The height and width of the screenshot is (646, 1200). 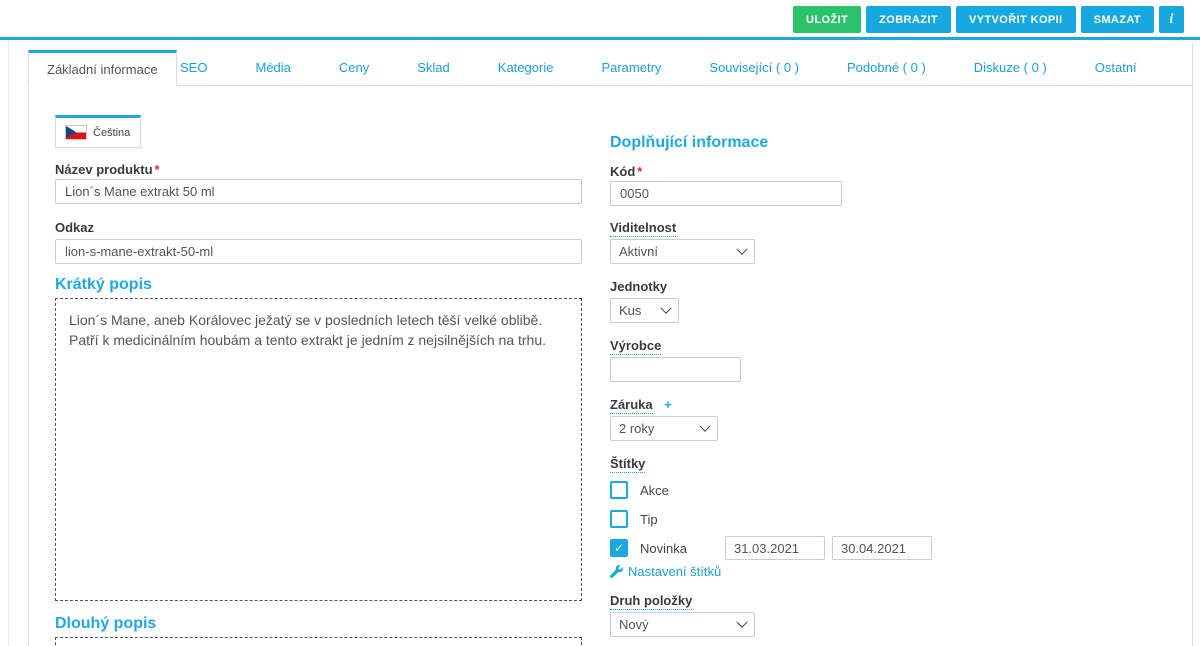 What do you see at coordinates (616, 571) in the screenshot?
I see `wrench-icon` at bounding box center [616, 571].